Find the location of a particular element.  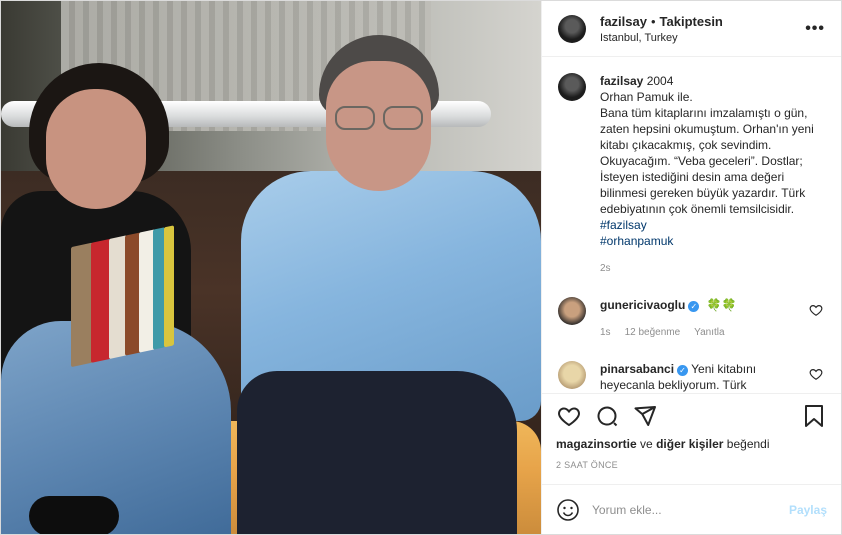

caption-hashtags: #fazilsay #orhanpamuk is located at coordinates (712, 233).